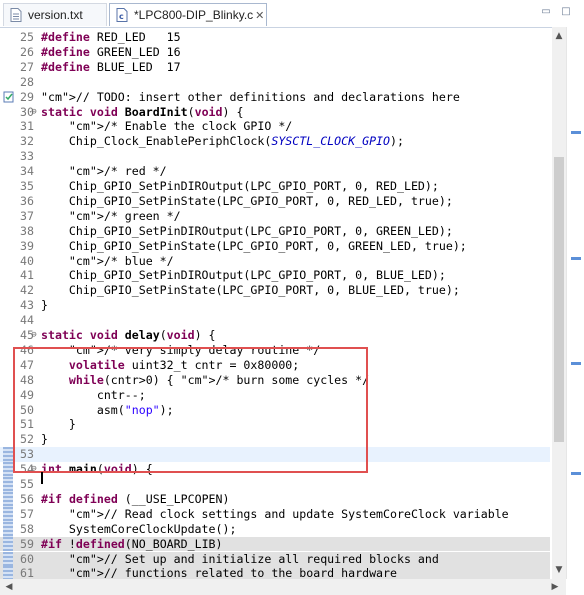  Describe the element at coordinates (275, 305) in the screenshot. I see `code-line: 43}` at that location.